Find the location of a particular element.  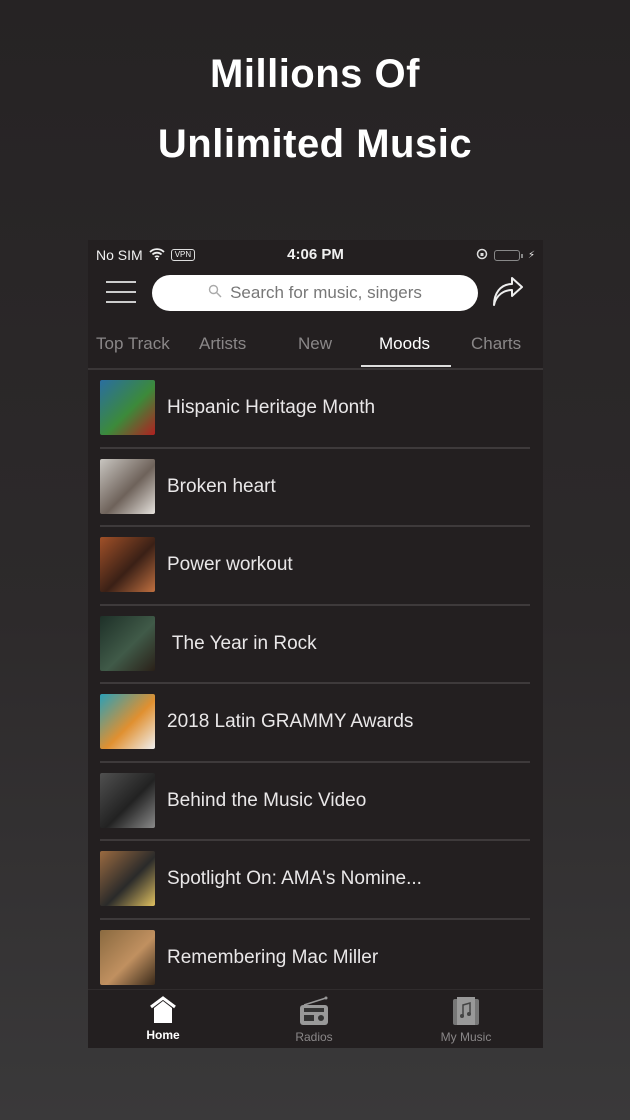

tab-moods: Moods is located at coordinates (404, 344).